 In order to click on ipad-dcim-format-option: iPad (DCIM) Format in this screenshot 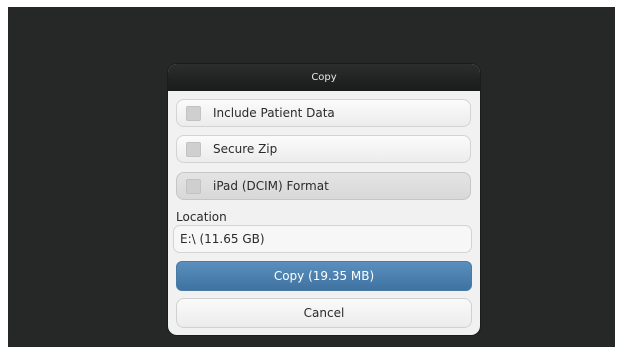, I will do `click(323, 186)`.